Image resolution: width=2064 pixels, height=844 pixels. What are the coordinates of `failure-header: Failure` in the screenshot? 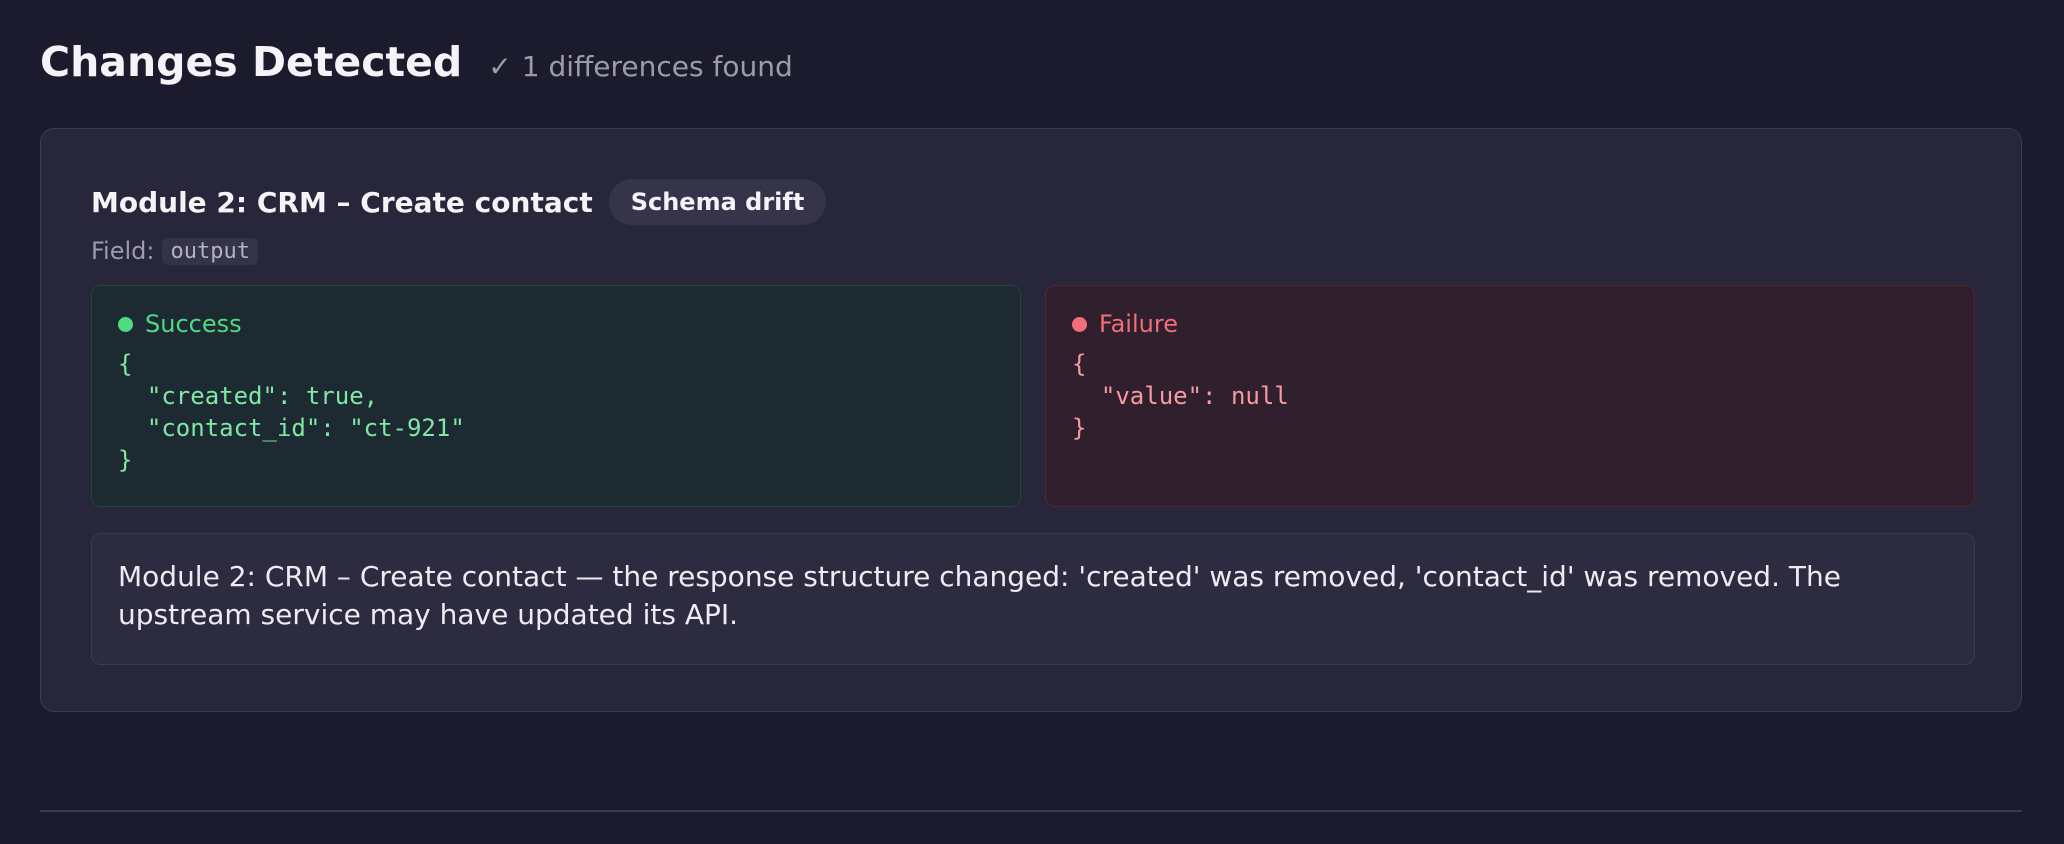 It's located at (1510, 324).